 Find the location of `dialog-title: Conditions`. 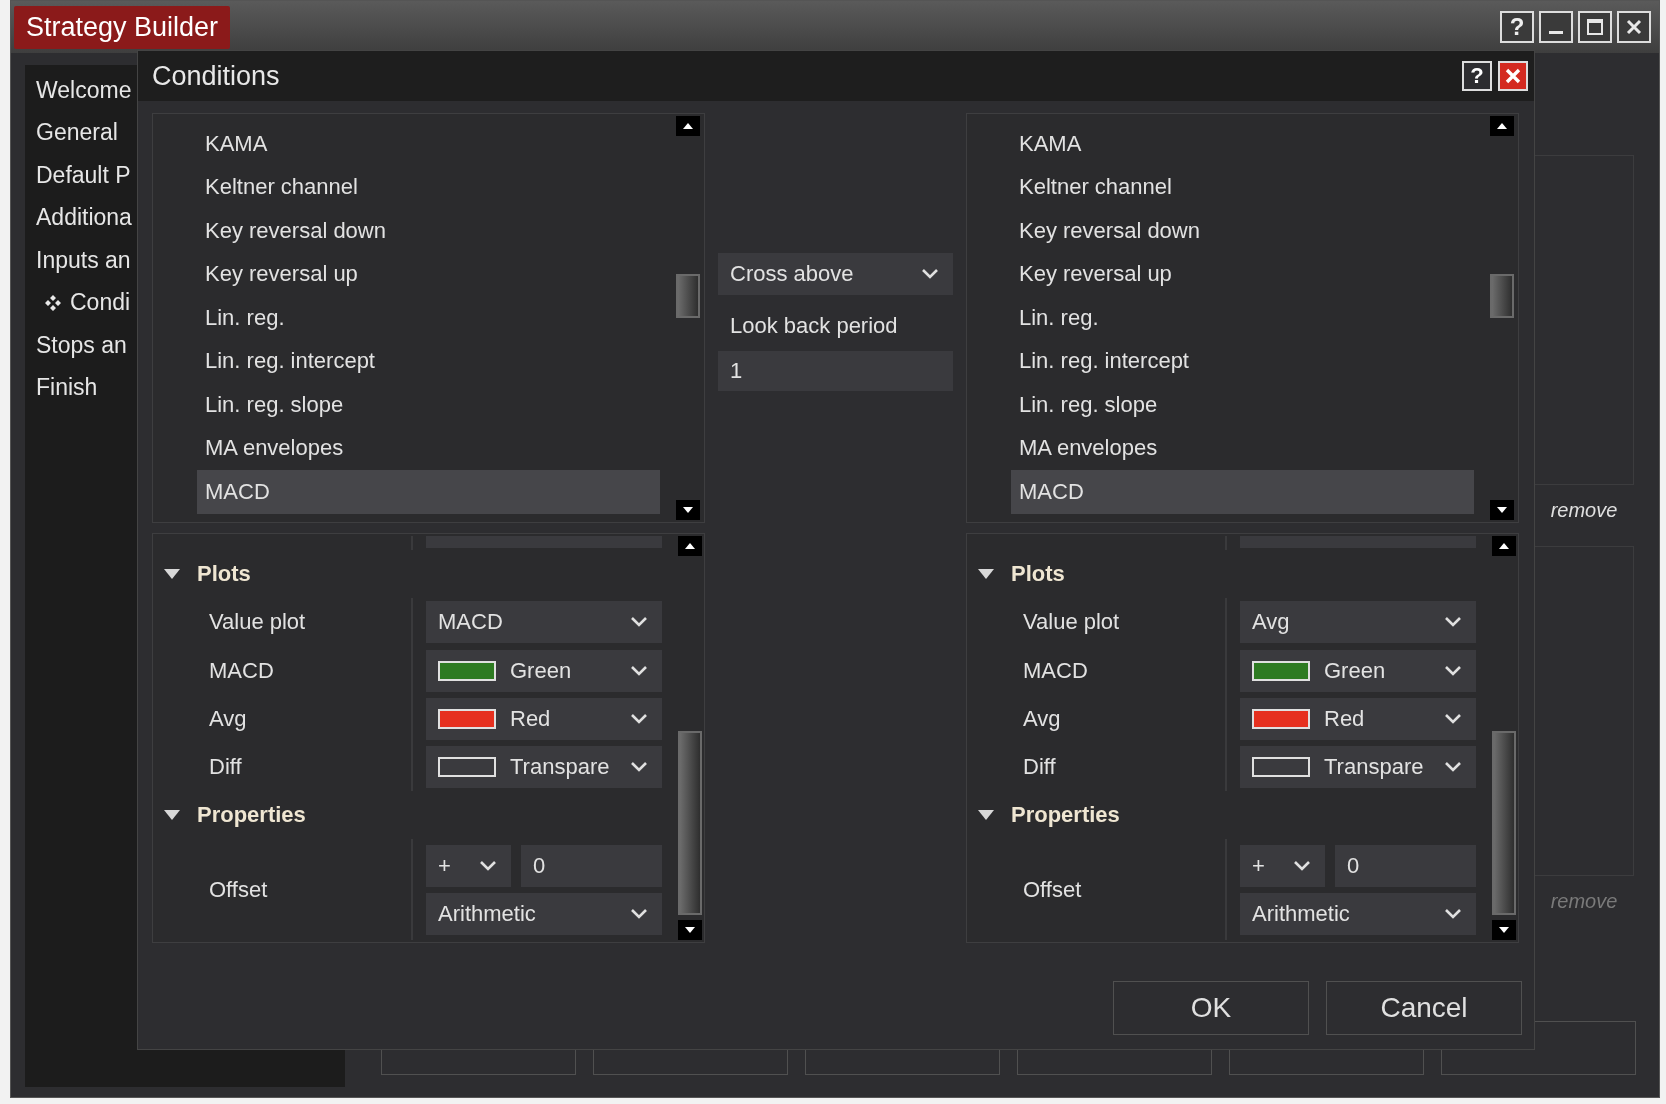

dialog-title: Conditions is located at coordinates (216, 76).